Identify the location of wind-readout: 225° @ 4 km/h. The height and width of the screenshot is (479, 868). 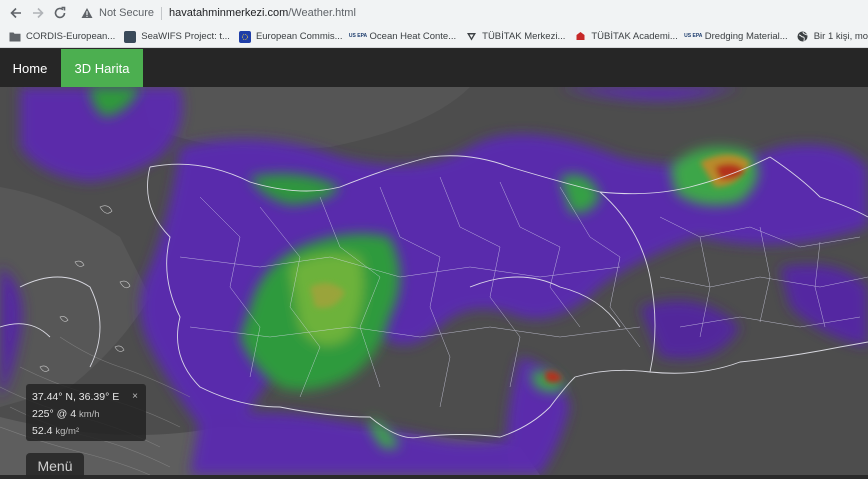
(86, 414).